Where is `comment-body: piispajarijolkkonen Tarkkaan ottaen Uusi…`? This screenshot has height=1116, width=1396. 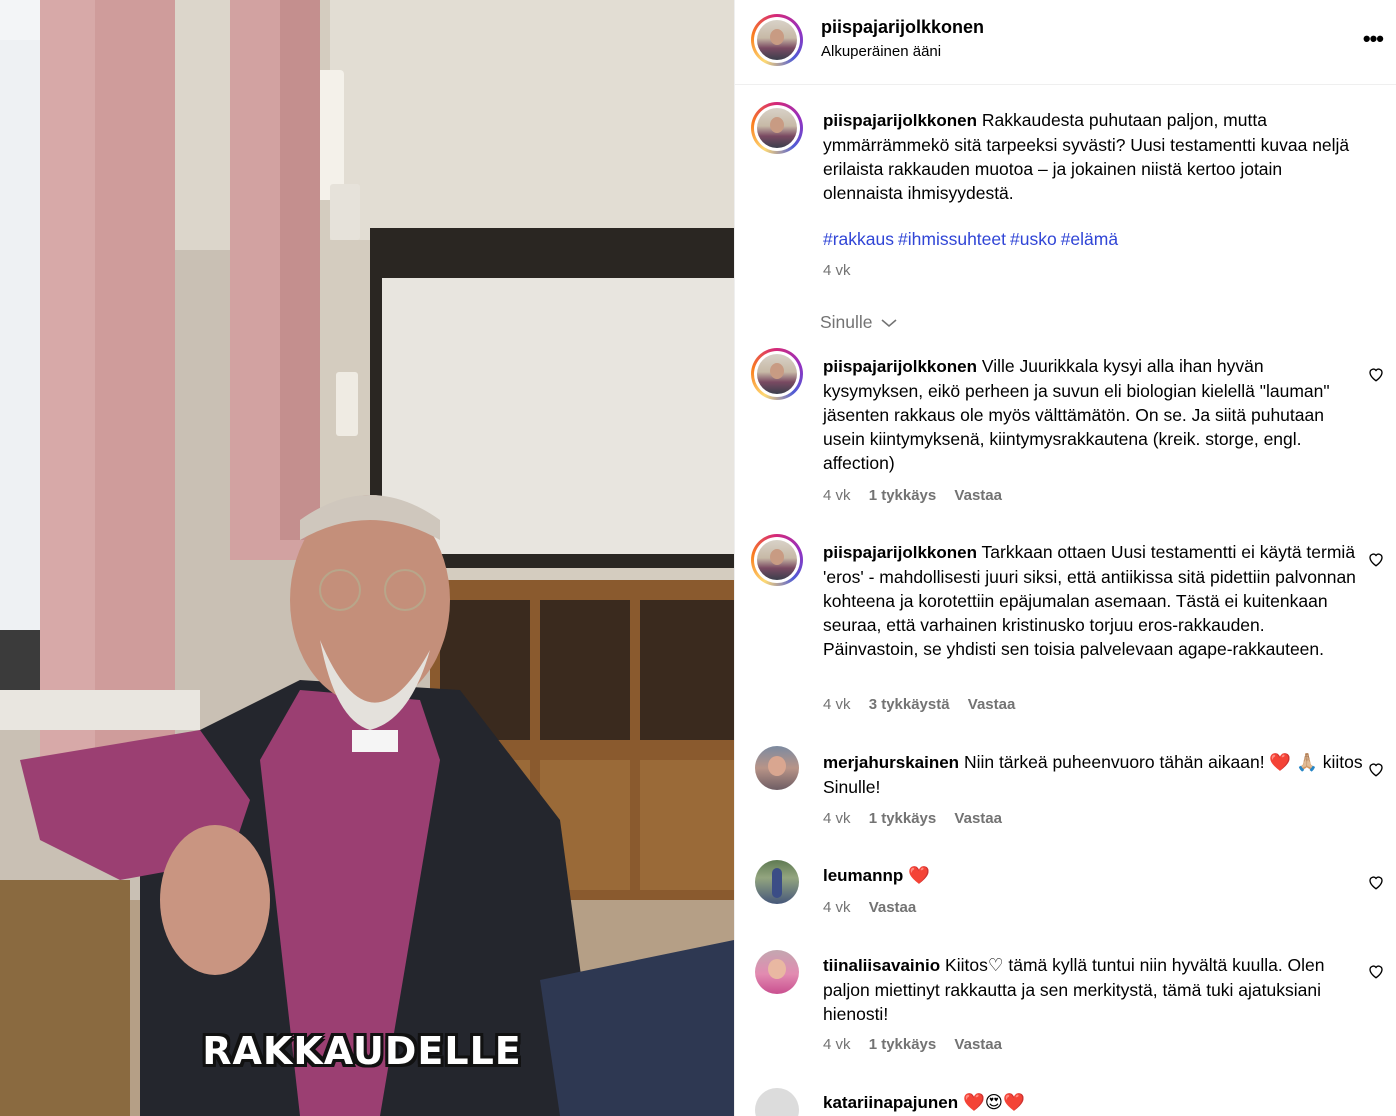
comment-body: piispajarijolkkonen Tarkkaan ottaen Uusi… is located at coordinates (1093, 600).